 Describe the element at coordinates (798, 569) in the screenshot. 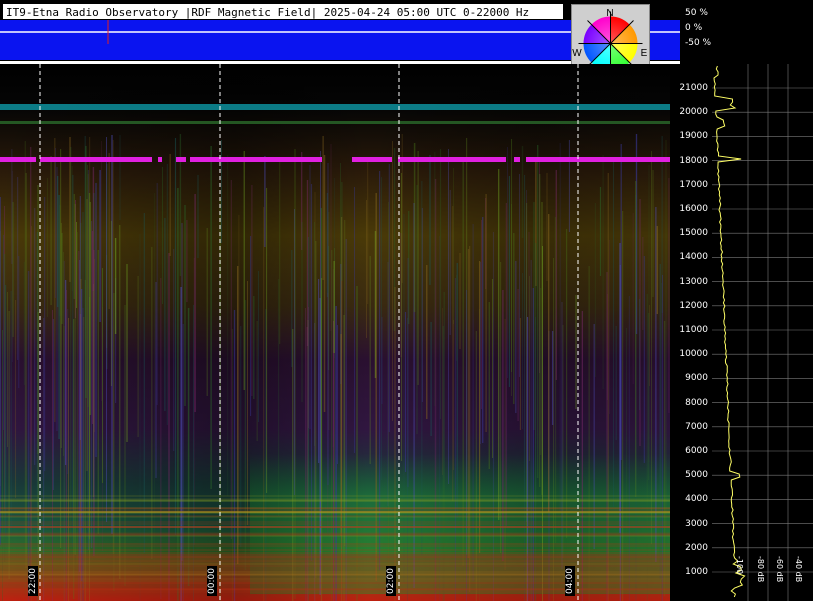

I see `db-tick-label: -40 dB` at that location.